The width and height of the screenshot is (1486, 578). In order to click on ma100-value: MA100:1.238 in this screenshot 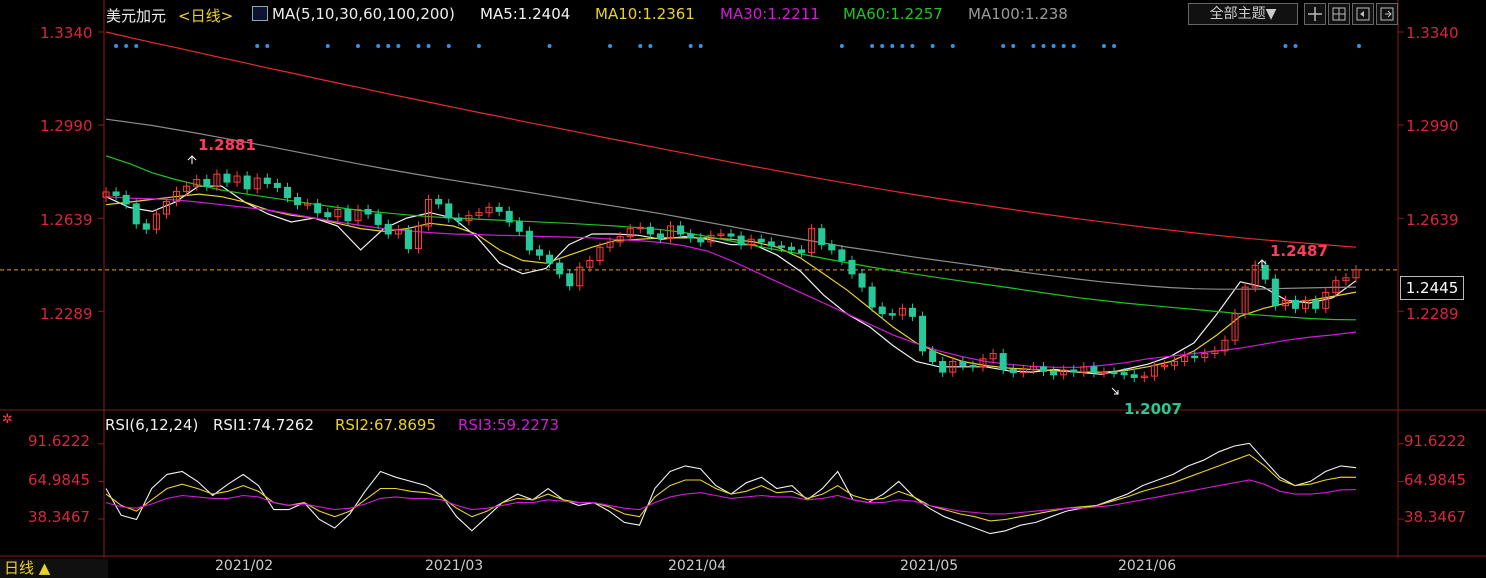, I will do `click(1018, 14)`.